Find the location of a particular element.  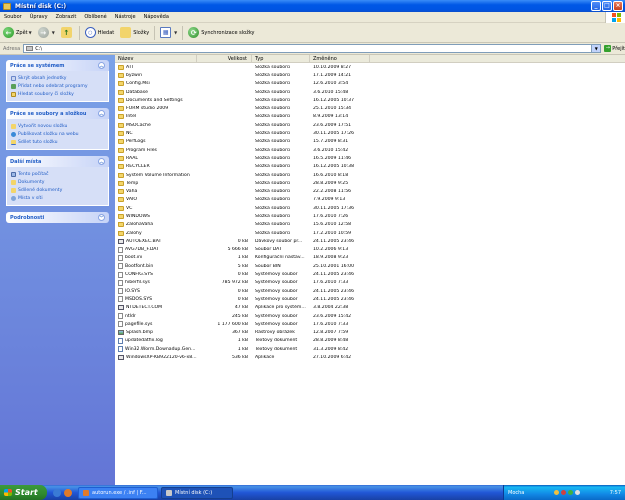

views-button: ▦ ▼ is located at coordinates (168, 33).